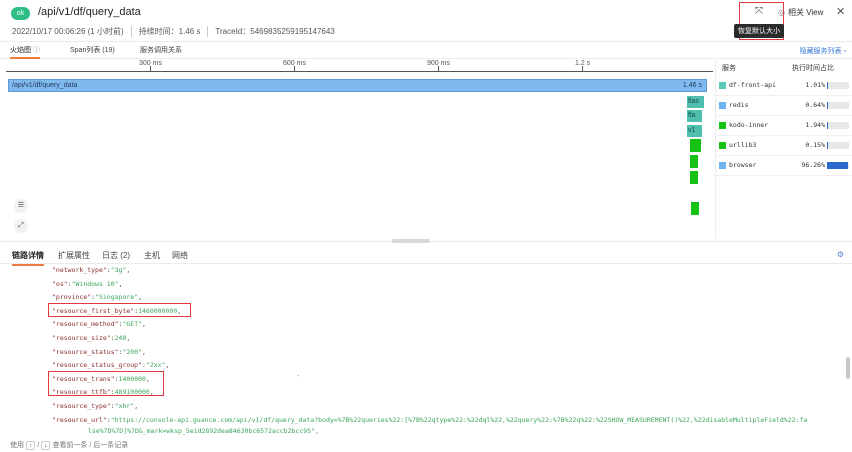 This screenshot has width=852, height=452. Describe the element at coordinates (294, 68) in the screenshot. I see `ruler-tick-line` at that location.